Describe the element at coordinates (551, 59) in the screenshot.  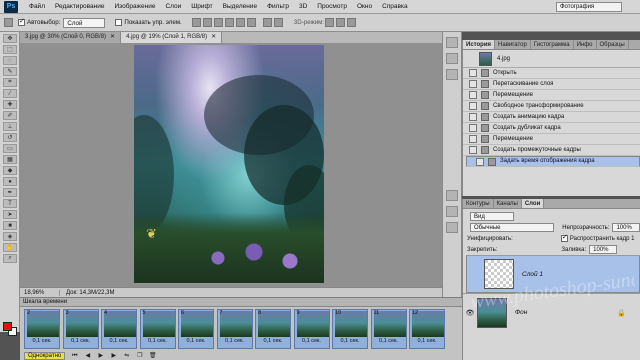
I see `history-snapshot: 4.jpg` at that location.